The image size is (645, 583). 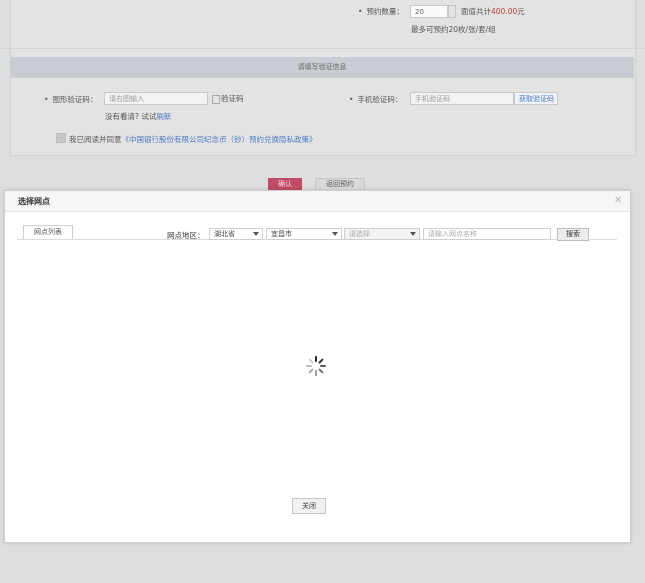 I want to click on loading-spinner-icon, so click(x=316, y=366).